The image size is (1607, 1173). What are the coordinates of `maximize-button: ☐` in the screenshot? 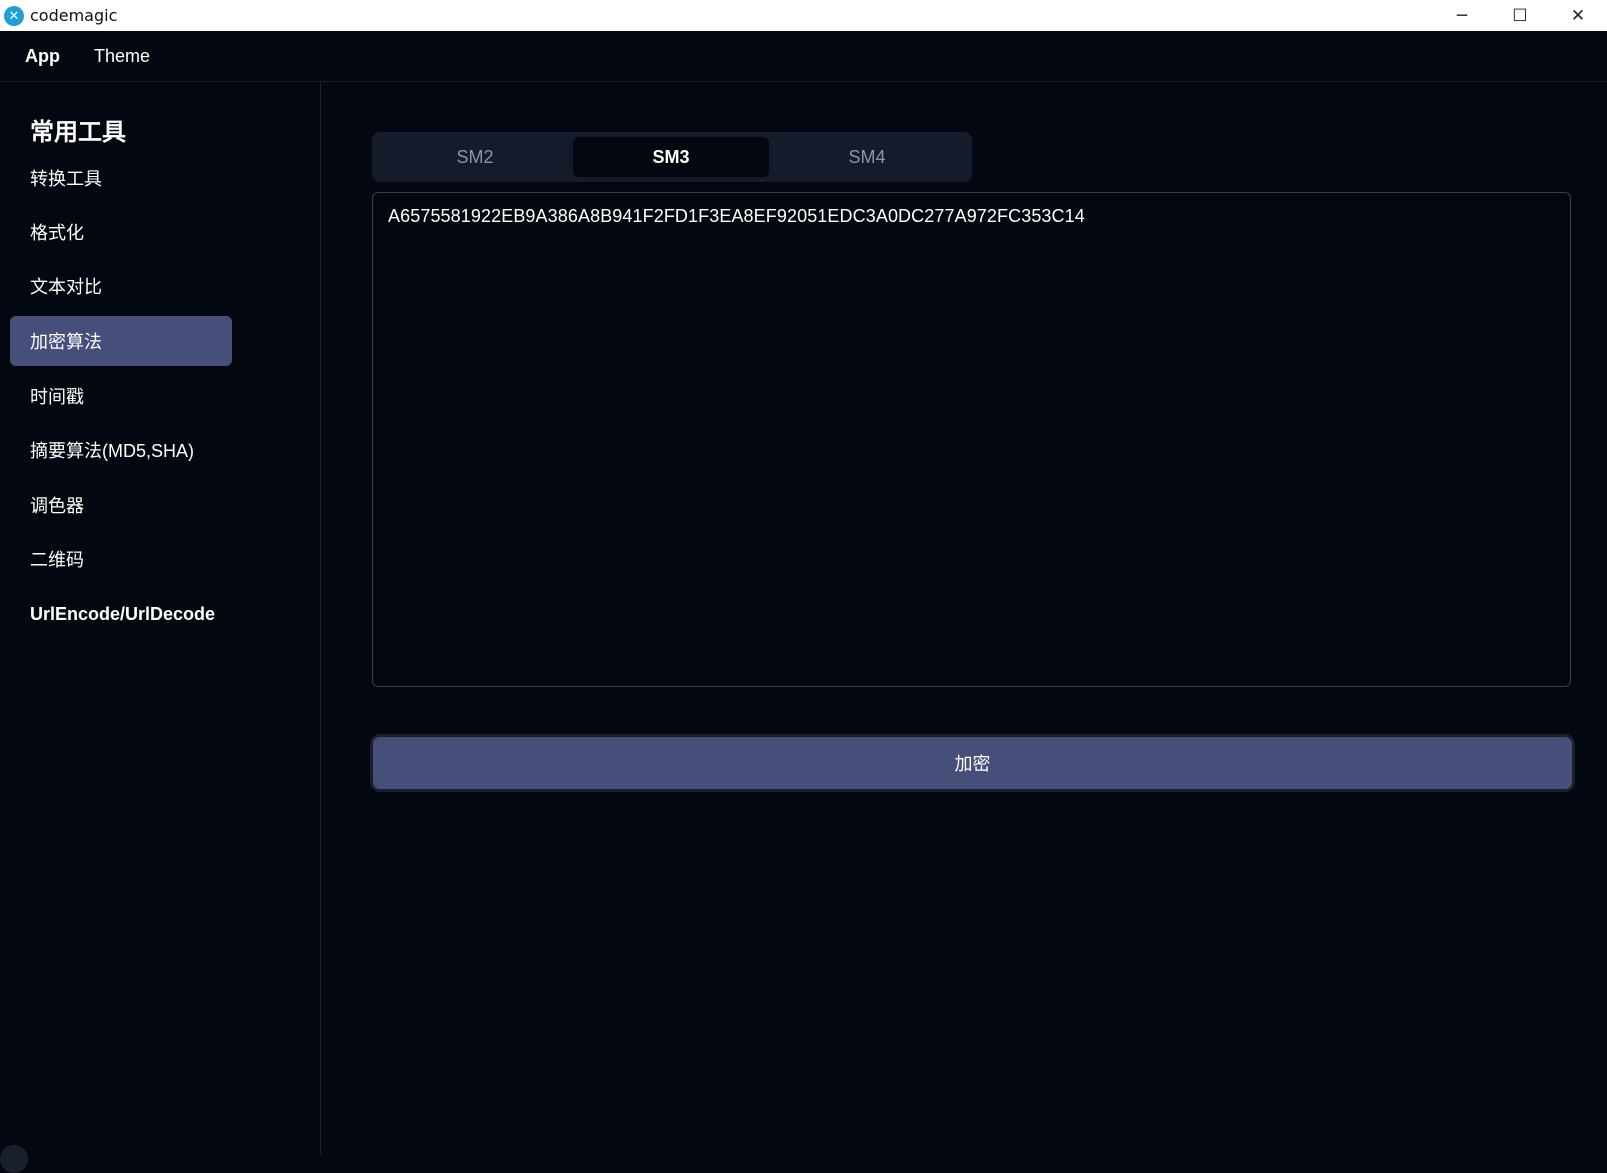 It's located at (1520, 15).